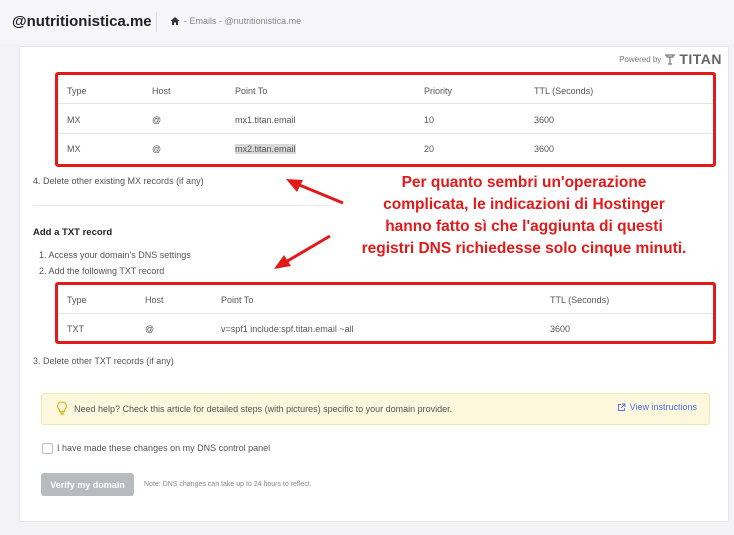 The height and width of the screenshot is (535, 734). What do you see at coordinates (87, 484) in the screenshot?
I see `verify-domain-button: Verify my domain` at bounding box center [87, 484].